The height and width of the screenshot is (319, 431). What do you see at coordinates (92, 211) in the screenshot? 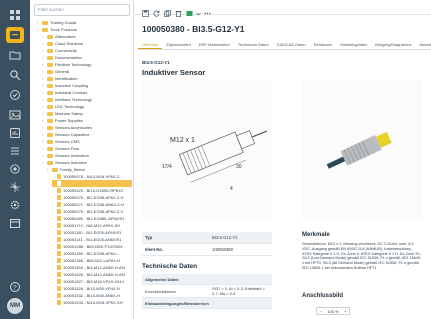
I see `tree-product-item: 100050475 - BI2-EG08-AP6X-2-V` at bounding box center [92, 211].